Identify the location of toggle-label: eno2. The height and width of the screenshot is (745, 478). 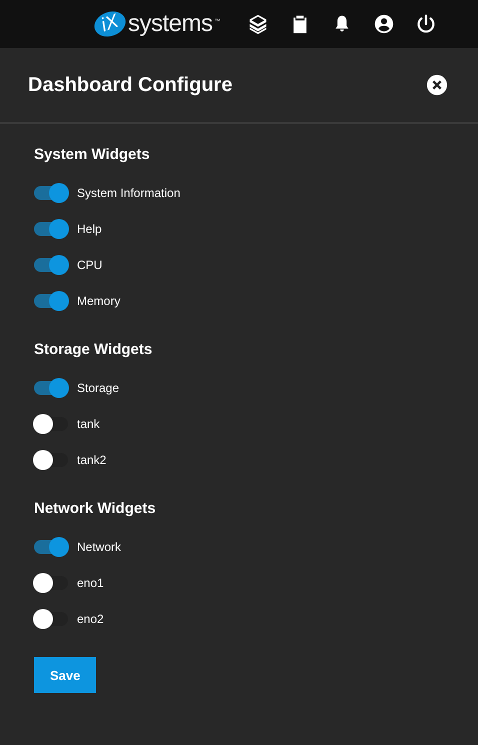
(90, 619).